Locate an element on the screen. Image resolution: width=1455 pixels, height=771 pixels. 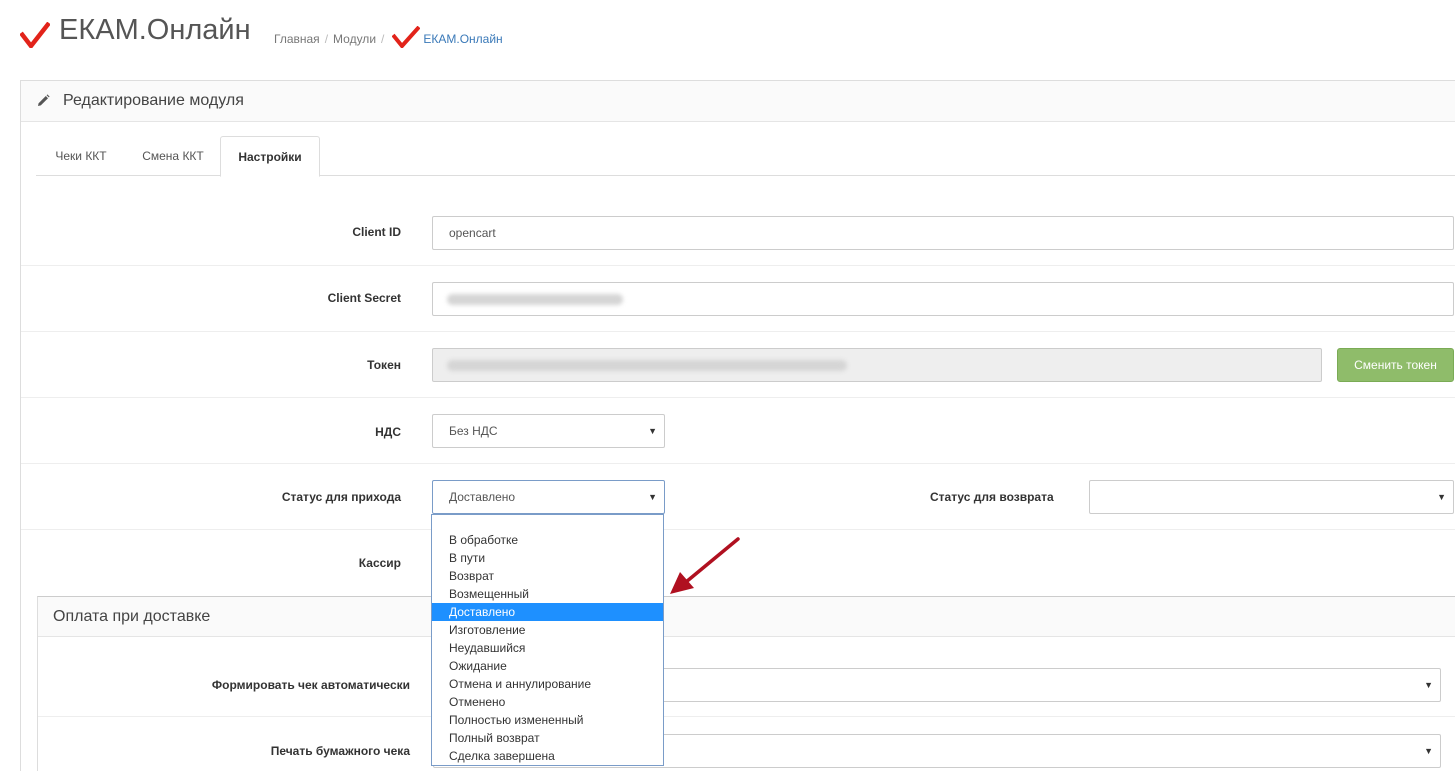
paper-receipt-label: Печать бумажного чека is located at coordinates (340, 751).